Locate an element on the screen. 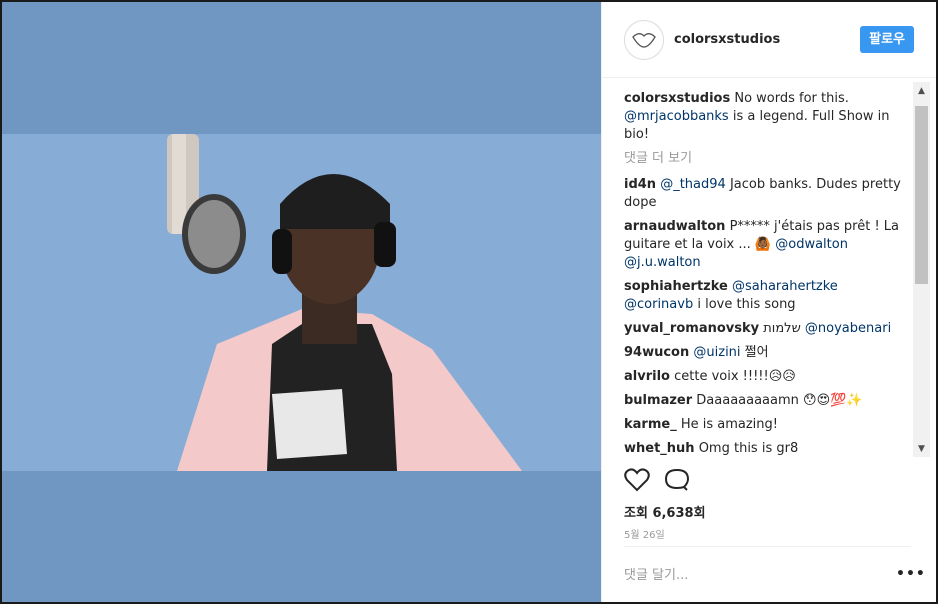 The width and height of the screenshot is (938, 604). comment-mention: @corinavb is located at coordinates (658, 304).